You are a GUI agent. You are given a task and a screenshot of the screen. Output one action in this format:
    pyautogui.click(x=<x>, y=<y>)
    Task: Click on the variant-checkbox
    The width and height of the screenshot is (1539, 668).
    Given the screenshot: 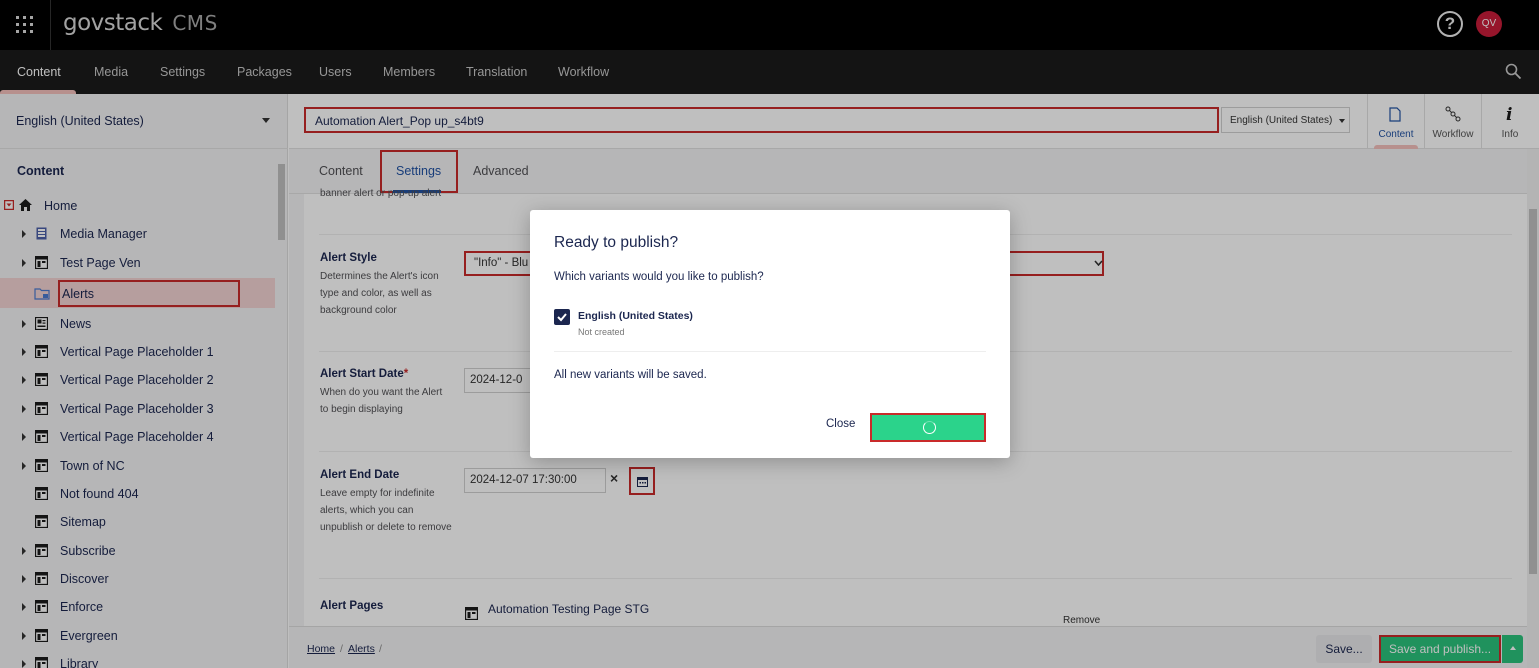 What is the action you would take?
    pyautogui.click(x=562, y=317)
    